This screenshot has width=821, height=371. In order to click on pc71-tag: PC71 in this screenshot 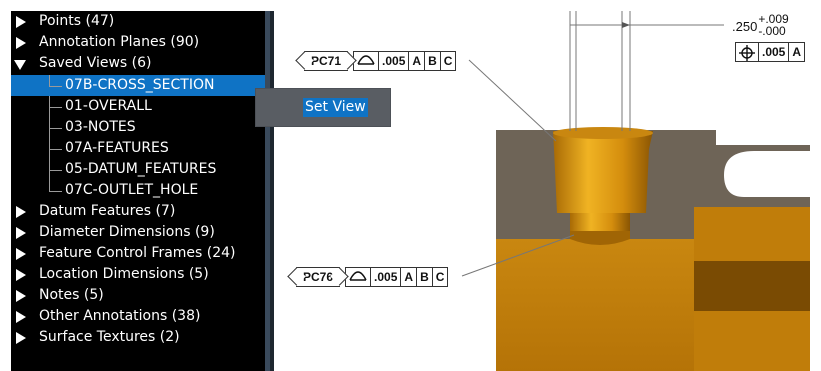, I will do `click(326, 61)`.